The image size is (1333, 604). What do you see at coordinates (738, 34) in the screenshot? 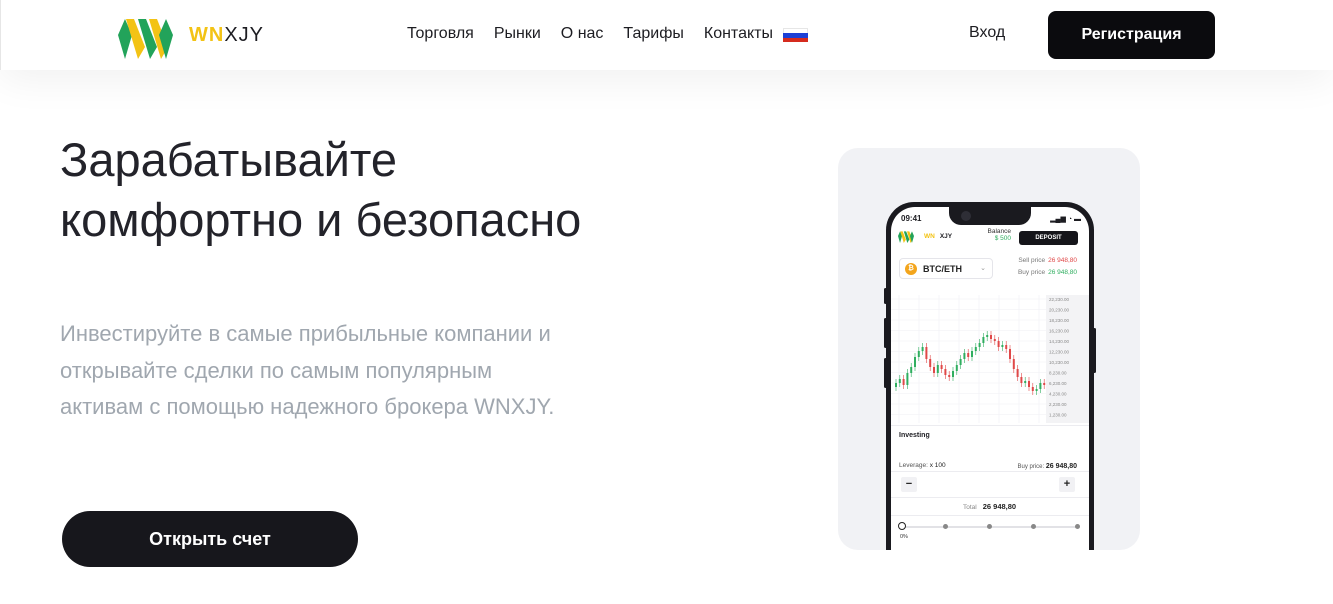
I see `nav-item-contacts: Контакты` at bounding box center [738, 34].